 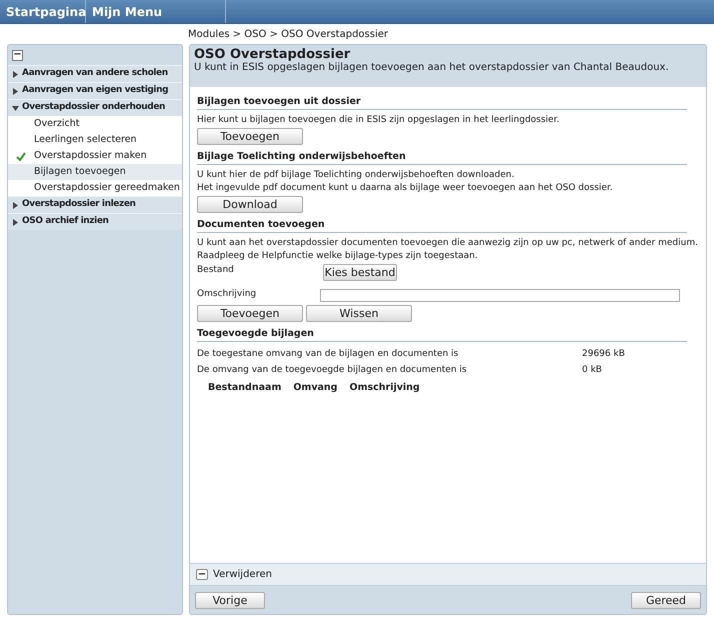 I want to click on size-label: De toegestane omvang van de bijlagen en documenten is, so click(x=328, y=355).